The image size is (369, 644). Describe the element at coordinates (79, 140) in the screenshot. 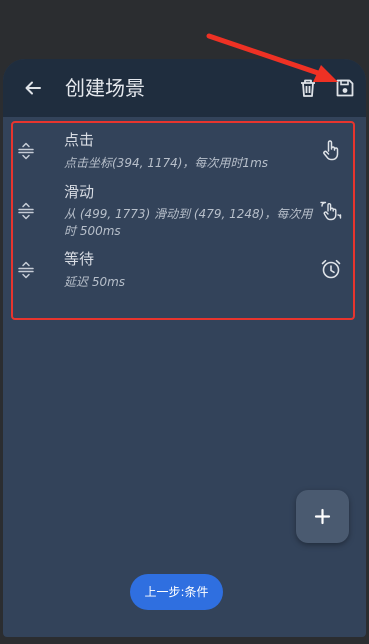

I see `step-title: 点击` at that location.